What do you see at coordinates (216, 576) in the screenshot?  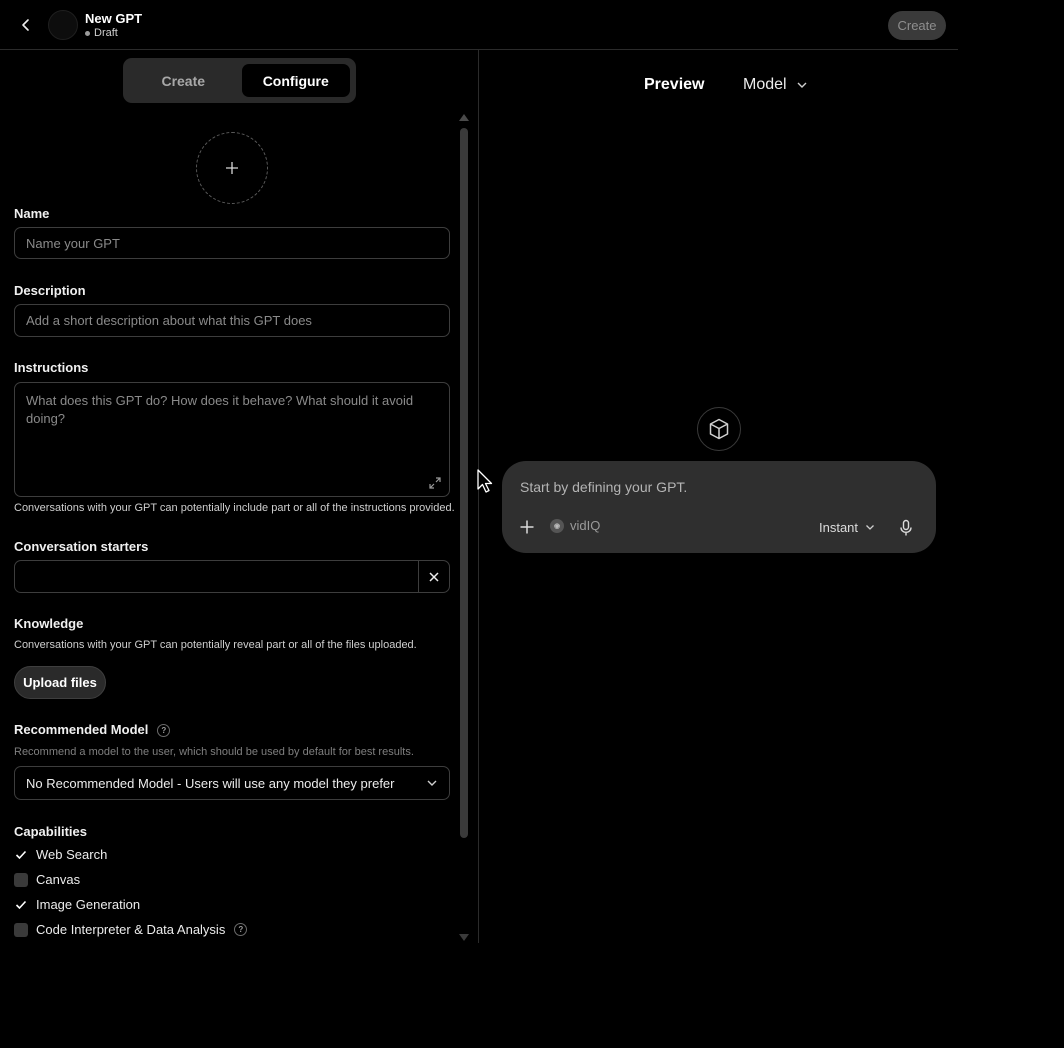 I see `starter-input` at bounding box center [216, 576].